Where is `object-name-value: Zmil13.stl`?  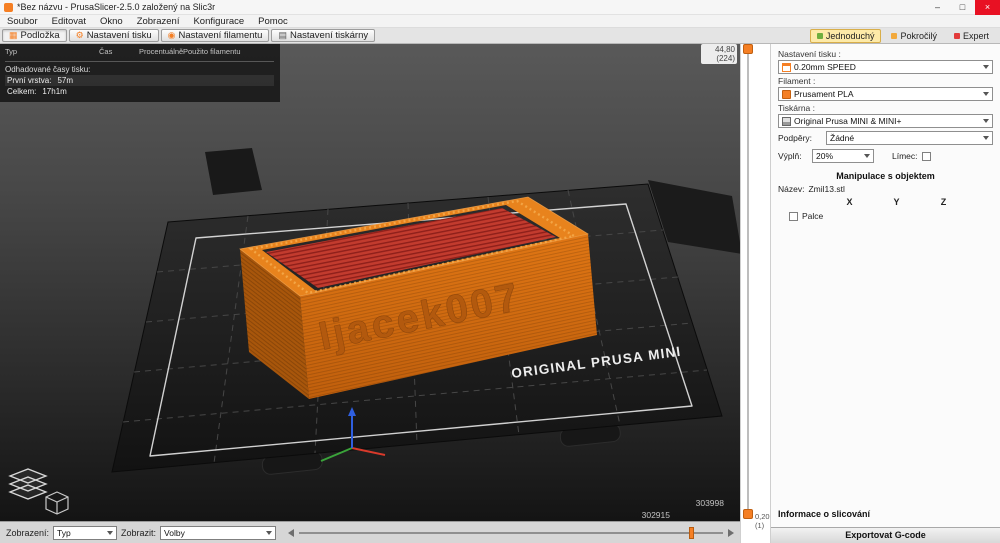
object-name-value: Zmil13.stl is located at coordinates (826, 189).